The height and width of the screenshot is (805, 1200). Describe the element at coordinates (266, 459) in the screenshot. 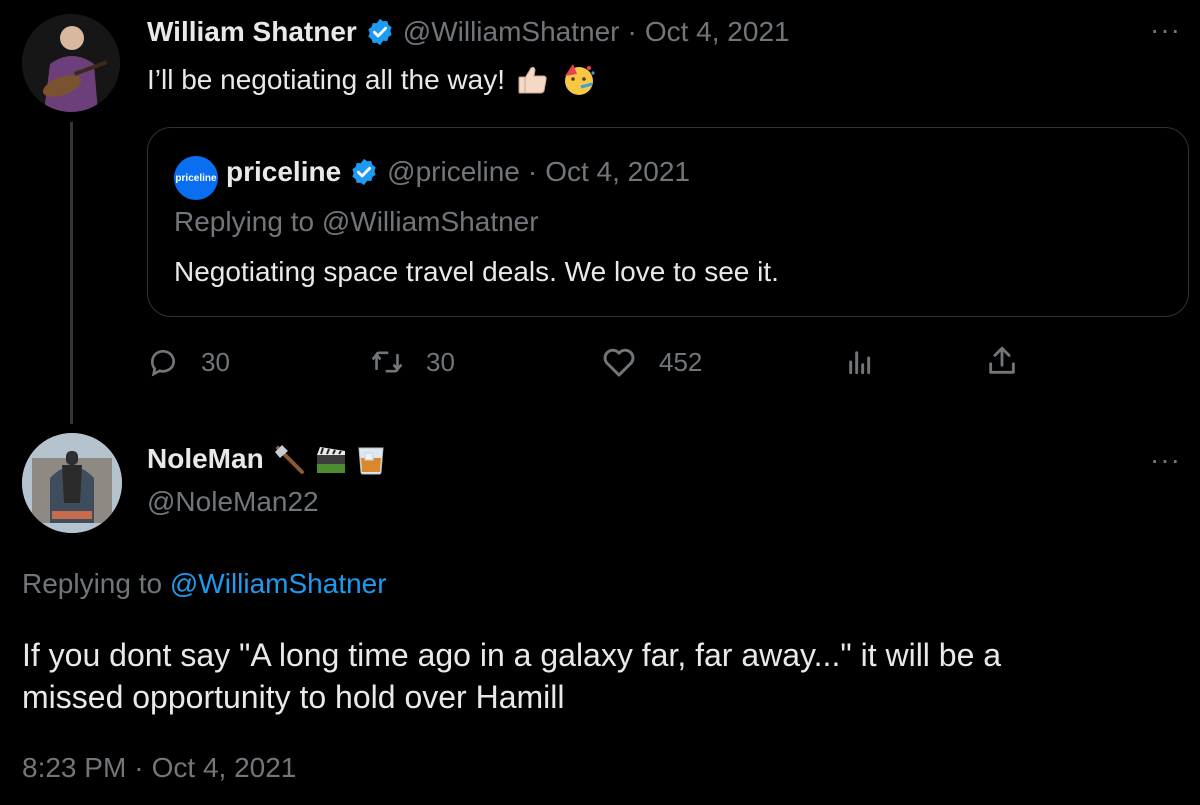

I see `tweet2-header: NoleMan` at that location.